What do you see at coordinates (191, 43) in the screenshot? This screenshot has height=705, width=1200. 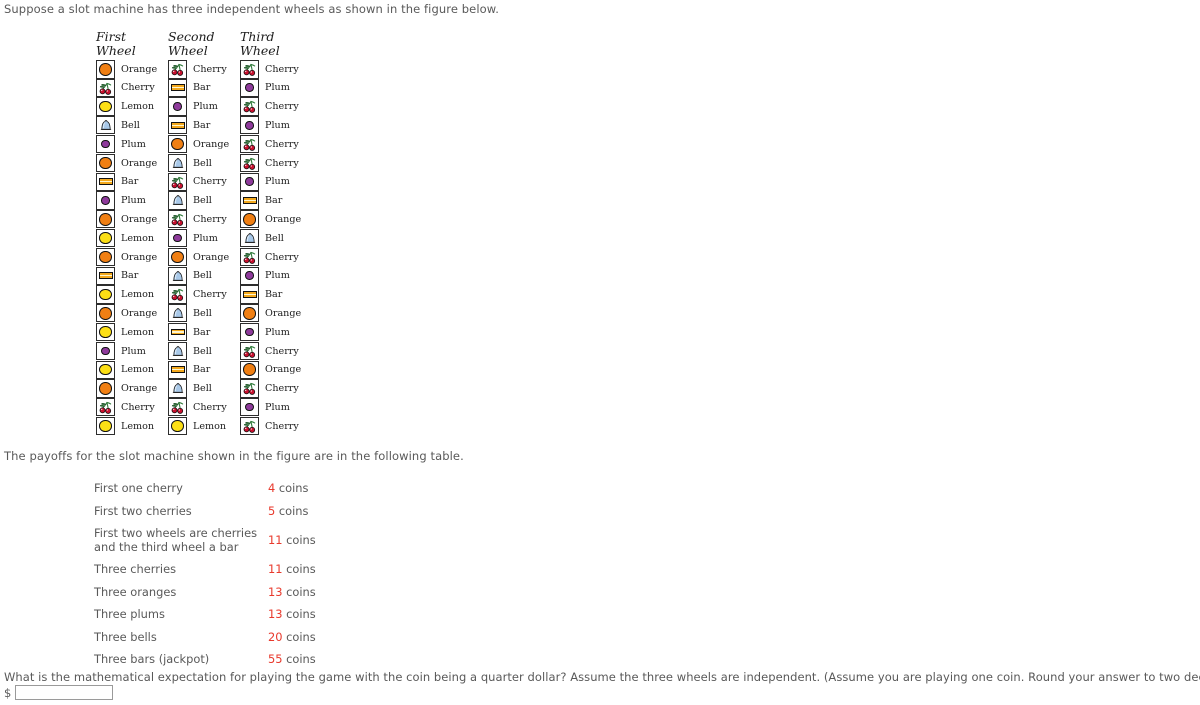 I see `wheel-title-2: Second Wheel` at bounding box center [191, 43].